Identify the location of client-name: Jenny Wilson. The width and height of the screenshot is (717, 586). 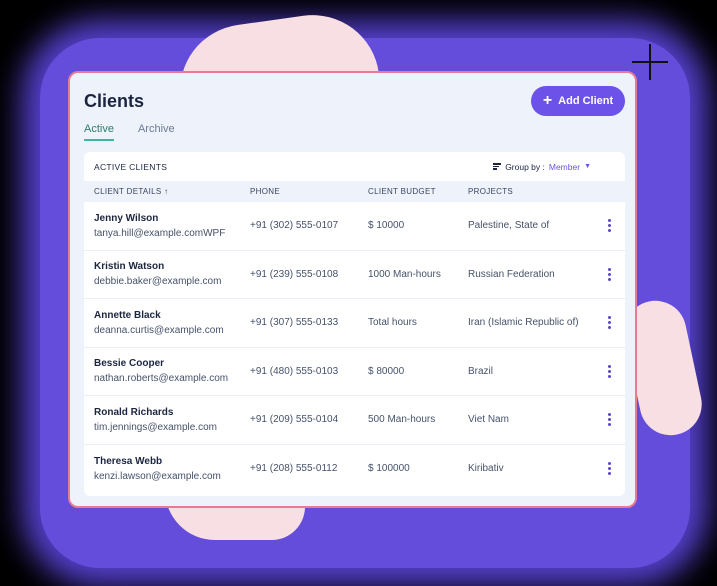
(126, 218).